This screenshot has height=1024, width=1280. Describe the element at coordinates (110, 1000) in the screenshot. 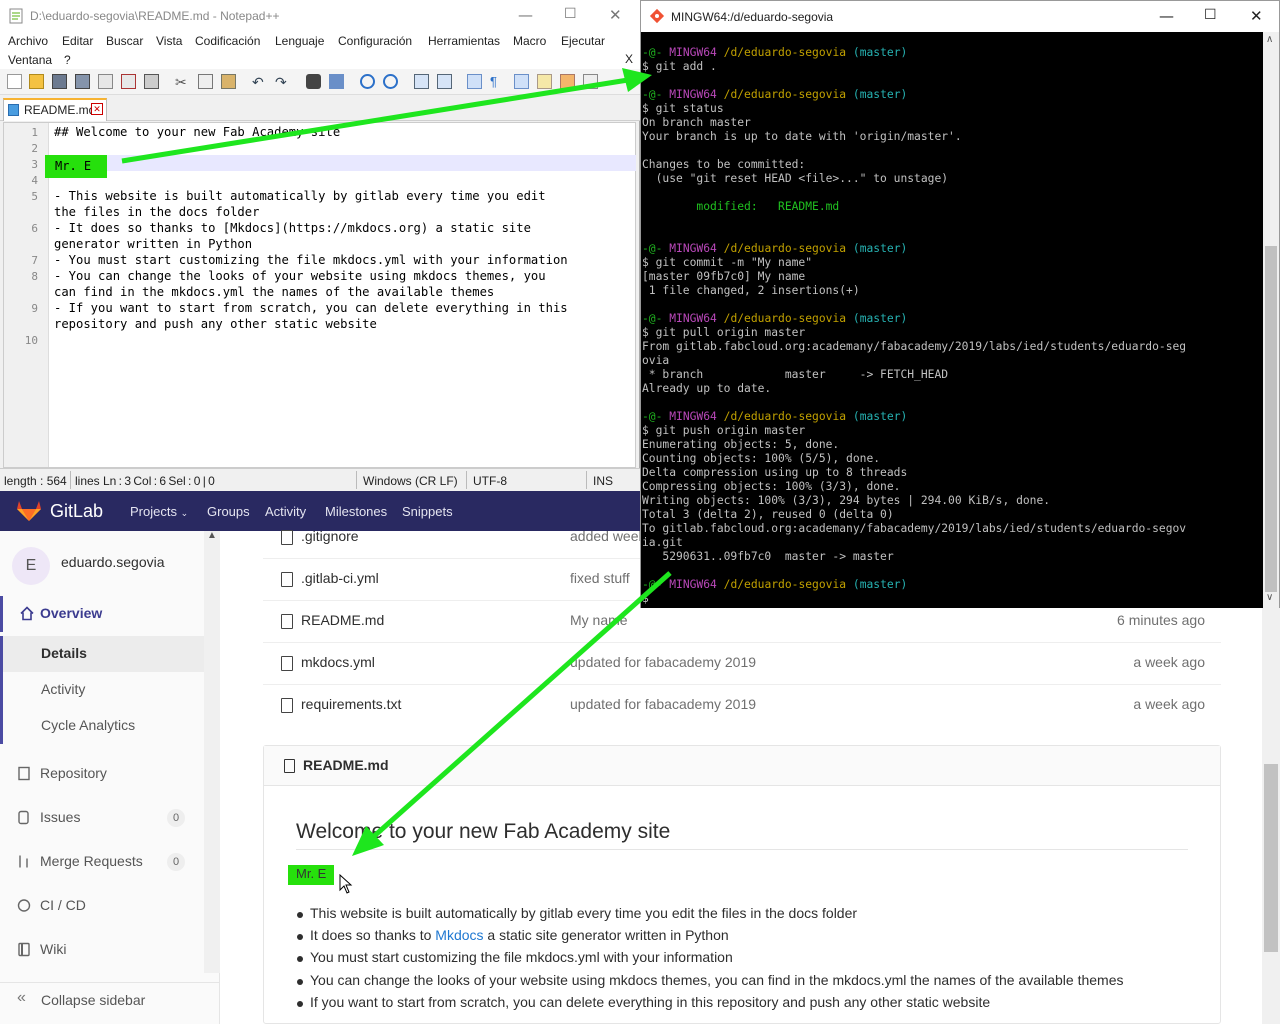

I see `collapse-sidebar-button: « Collapse sidebar` at that location.